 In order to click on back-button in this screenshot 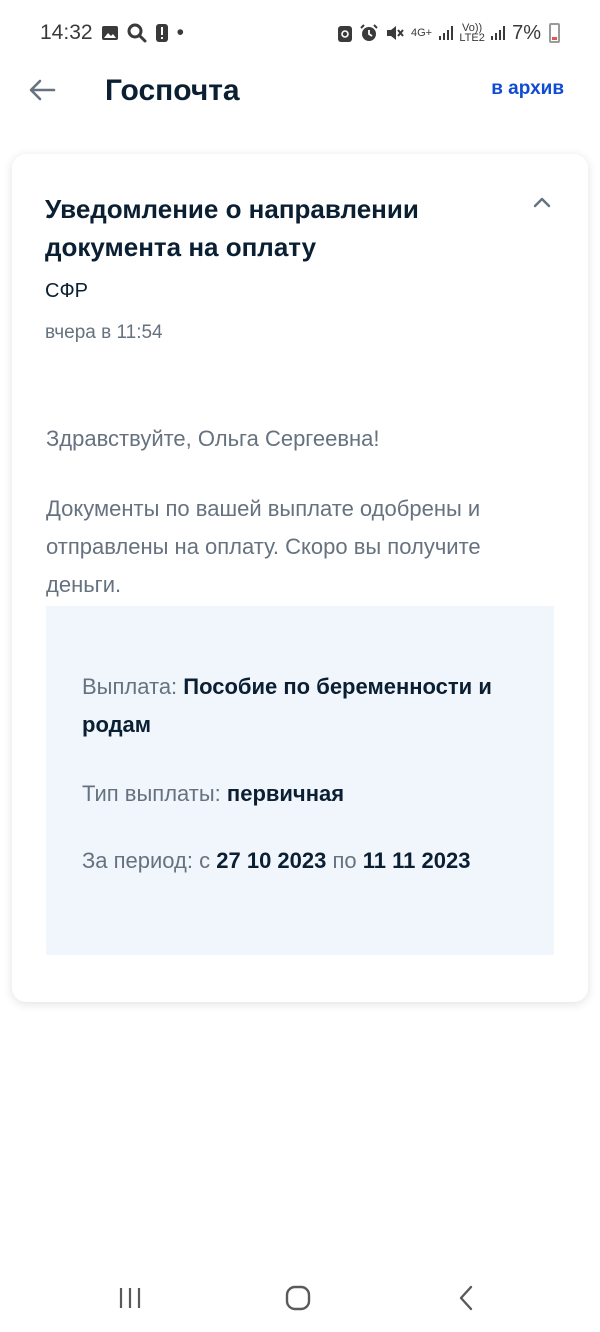, I will do `click(42, 90)`.